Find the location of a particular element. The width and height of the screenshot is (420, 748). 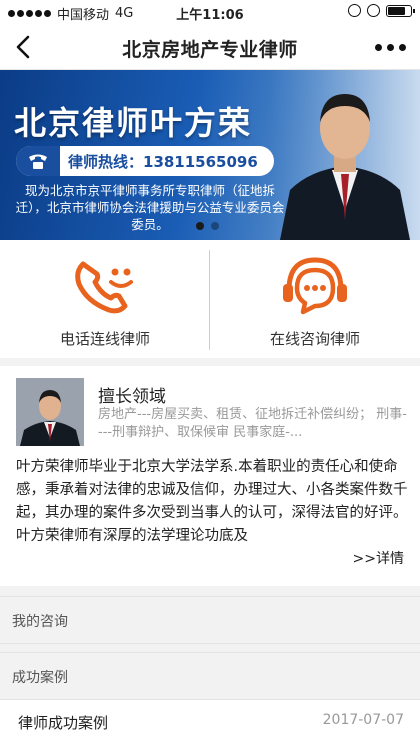

banner-lawyer-name: 北京律师叶方荣 is located at coordinates (133, 123).